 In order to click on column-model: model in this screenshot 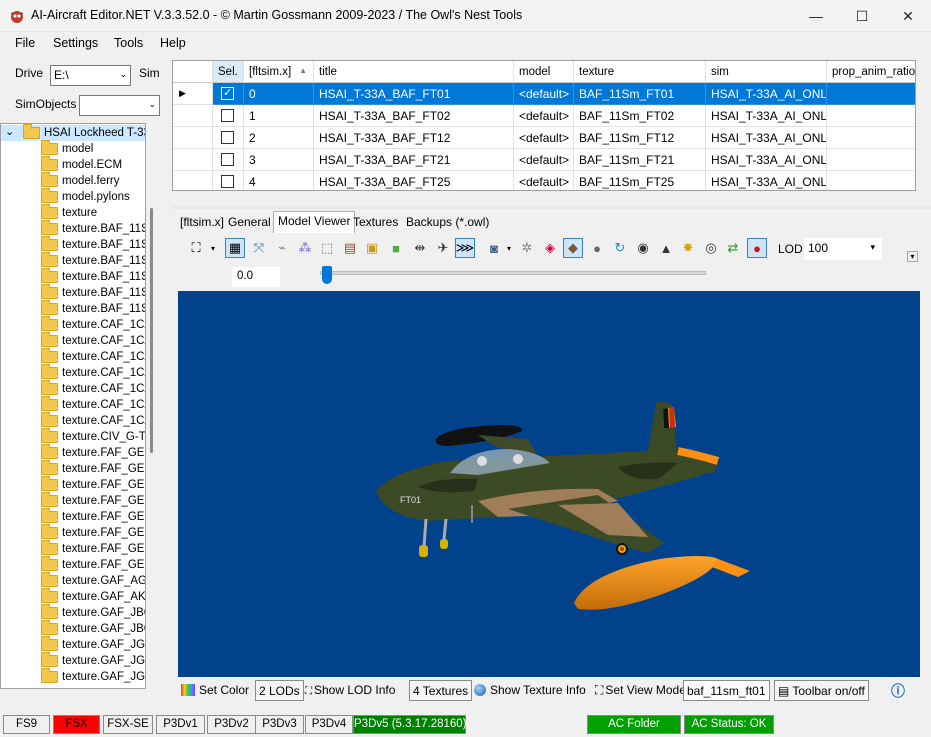, I will do `click(544, 72)`.